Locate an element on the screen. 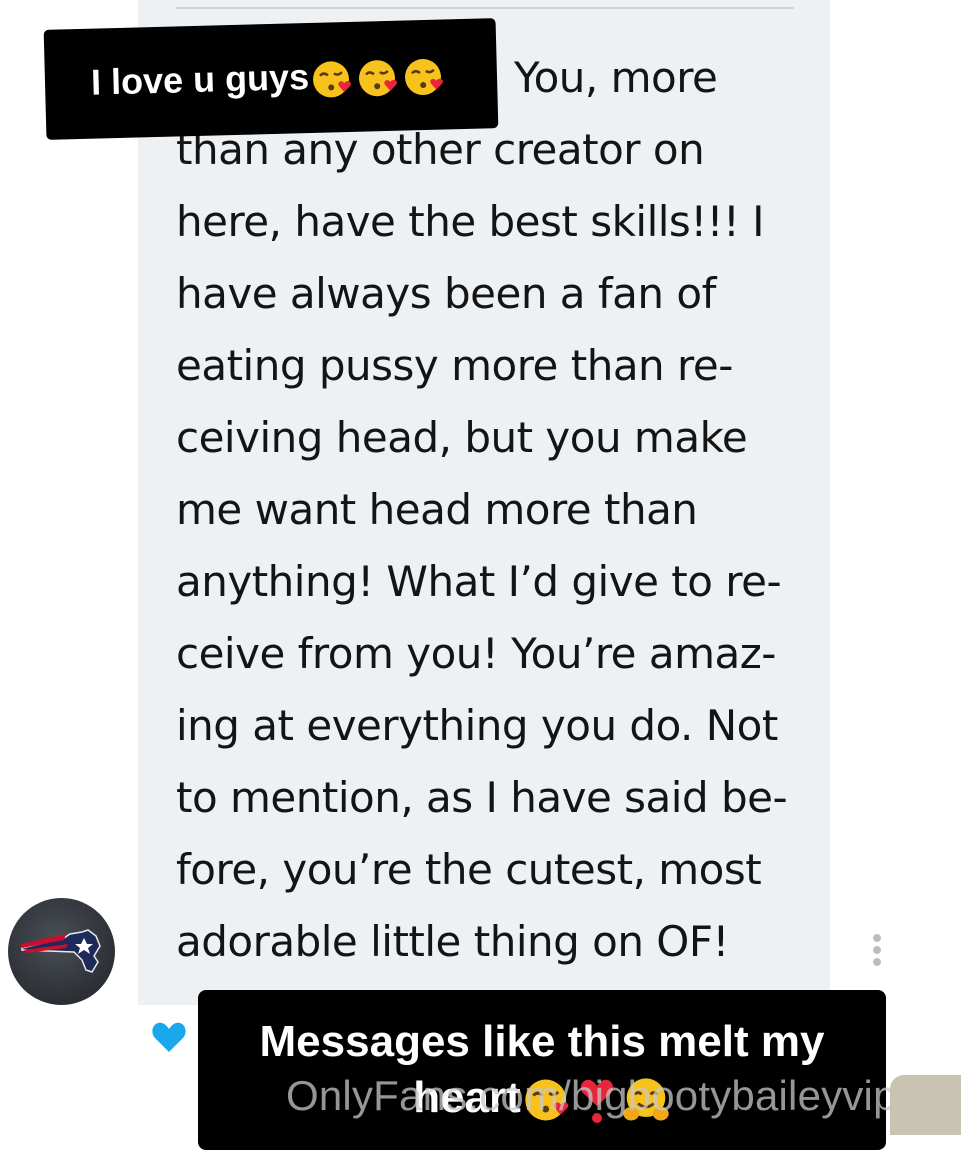 This screenshot has height=1150, width=961. heart-icon is located at coordinates (169, 1037).